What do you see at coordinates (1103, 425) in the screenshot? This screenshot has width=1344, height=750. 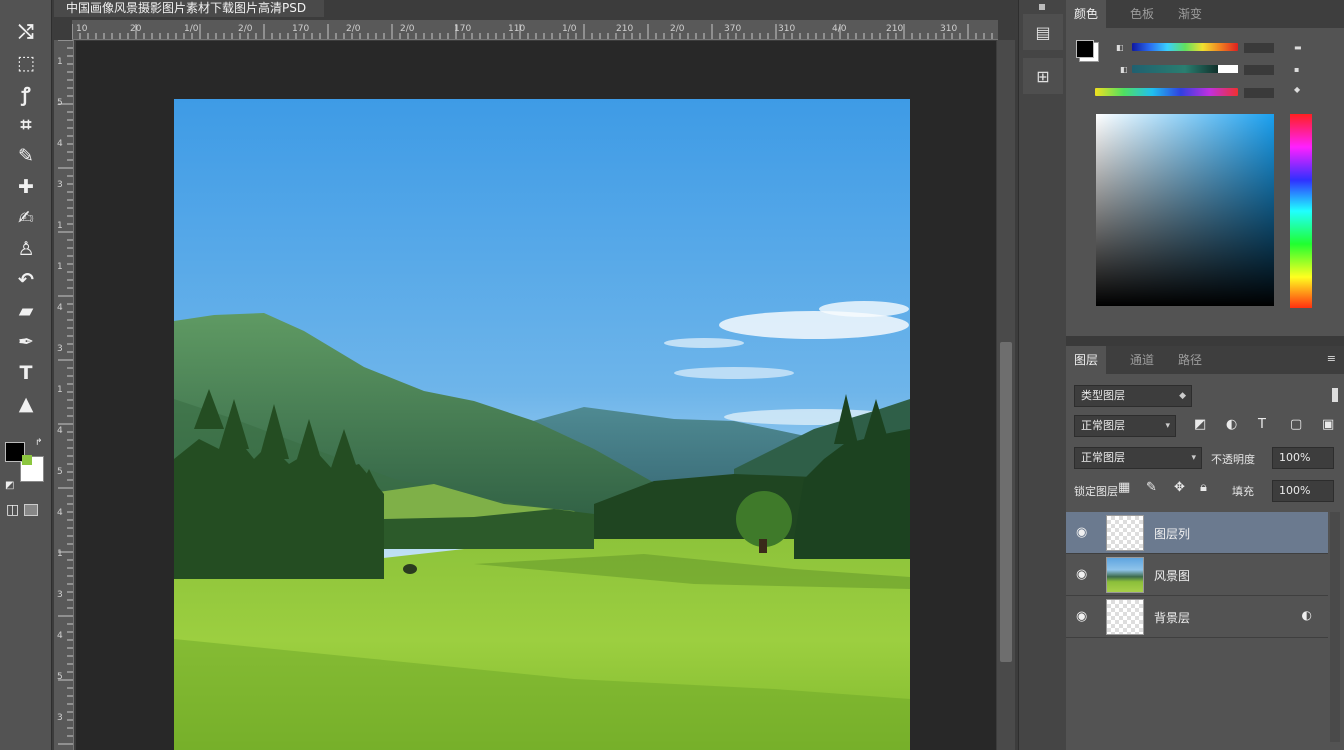 I see `blend-mode-value: 正常图层` at bounding box center [1103, 425].